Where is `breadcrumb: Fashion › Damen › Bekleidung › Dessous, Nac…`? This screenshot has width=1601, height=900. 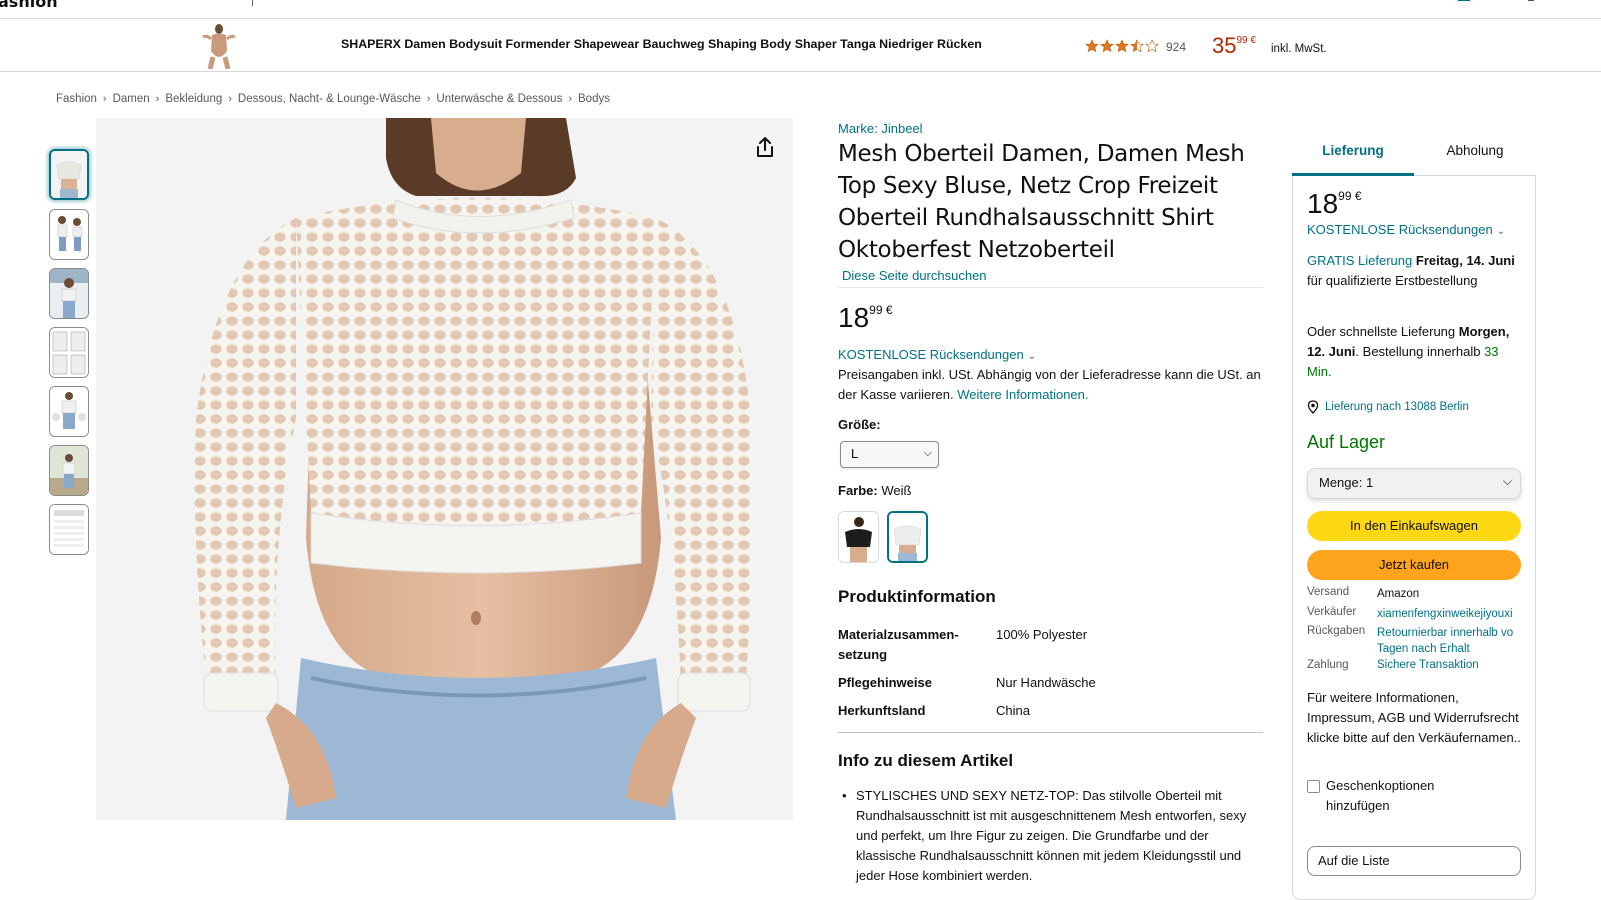 breadcrumb: Fashion › Damen › Bekleidung › Dessous, Nac… is located at coordinates (333, 99).